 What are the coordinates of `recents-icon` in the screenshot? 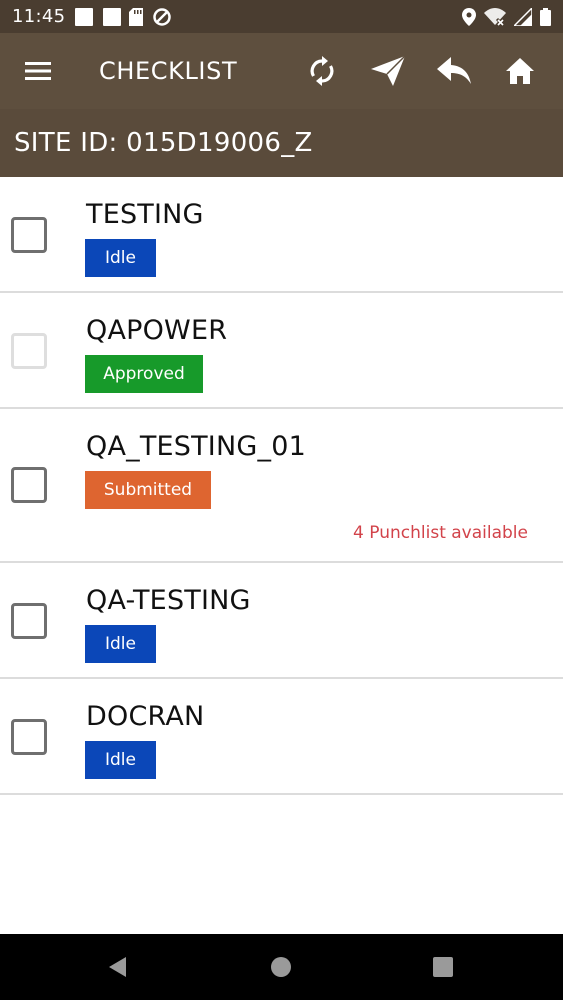 It's located at (443, 967).